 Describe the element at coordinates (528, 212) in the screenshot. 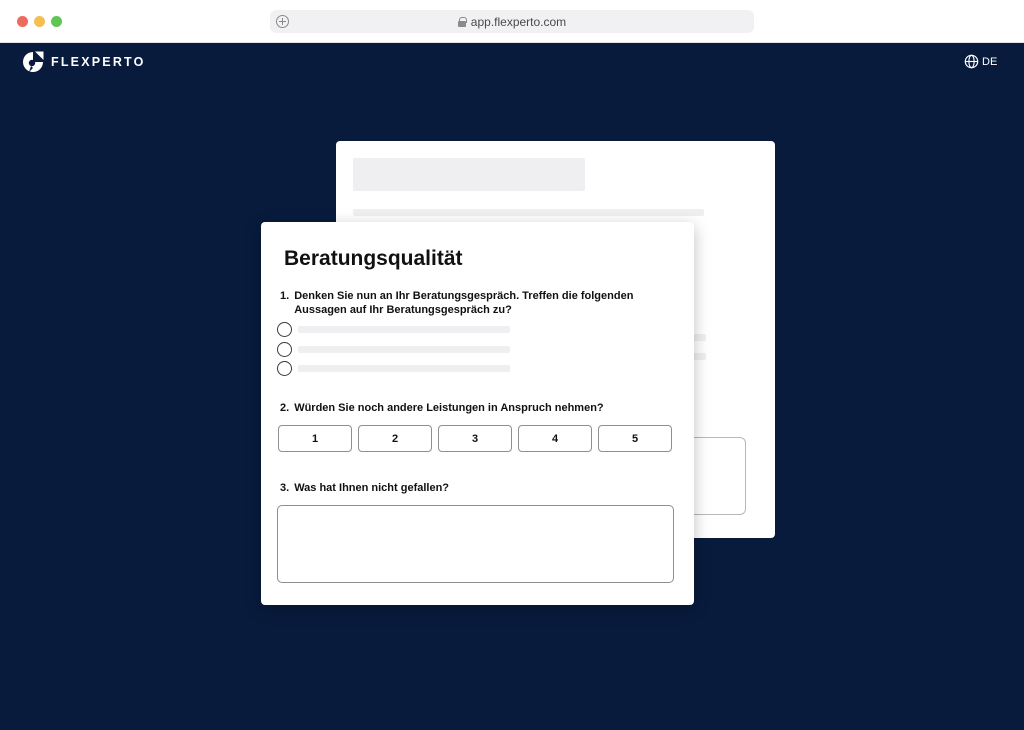

I see `skeleton-line` at that location.